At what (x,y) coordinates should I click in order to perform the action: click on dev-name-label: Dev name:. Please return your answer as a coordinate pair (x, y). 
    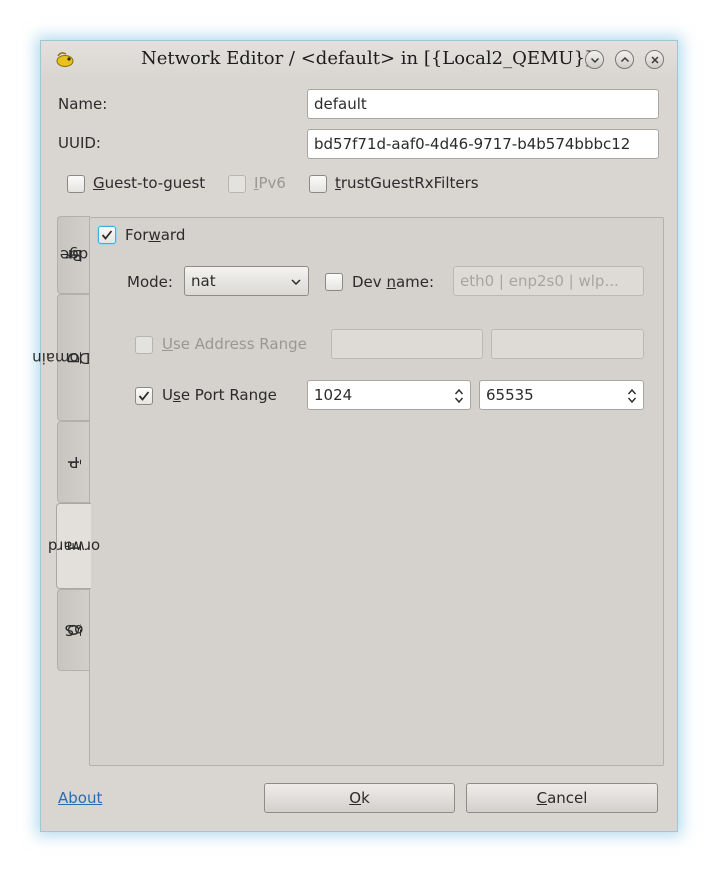
    Looking at the image, I should click on (393, 282).